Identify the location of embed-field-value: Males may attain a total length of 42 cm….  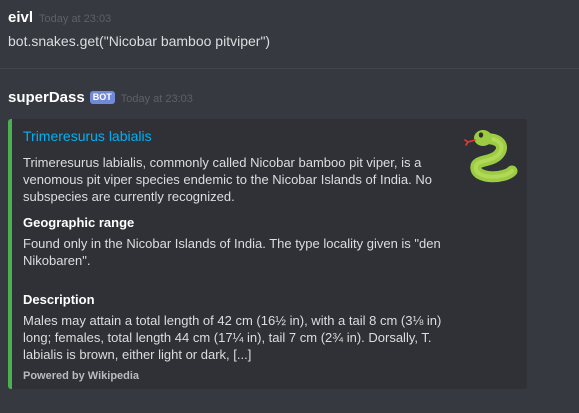
(232, 337).